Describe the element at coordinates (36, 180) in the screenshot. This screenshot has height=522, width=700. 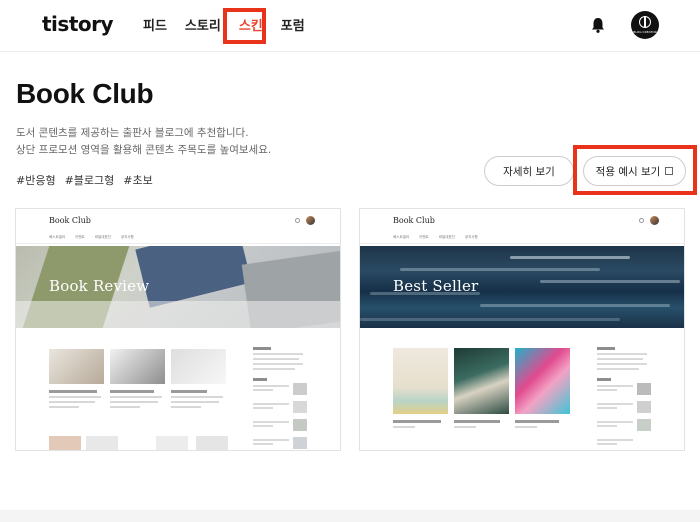
I see `tag-responsive: #반응형` at that location.